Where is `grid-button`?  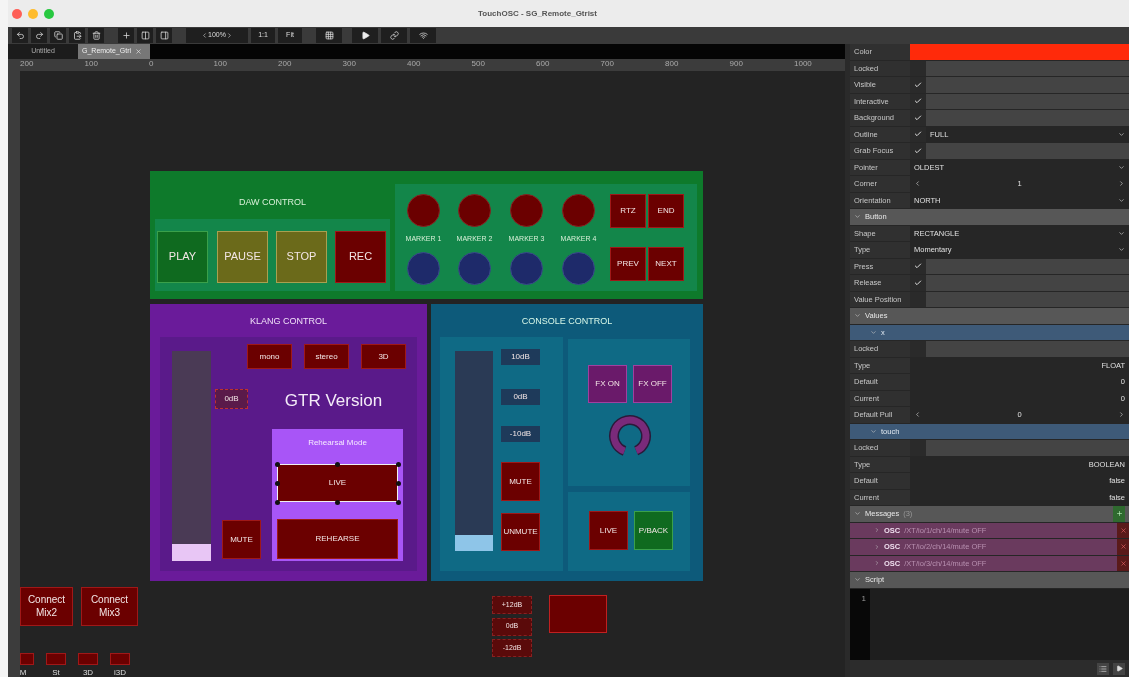 grid-button is located at coordinates (329, 35).